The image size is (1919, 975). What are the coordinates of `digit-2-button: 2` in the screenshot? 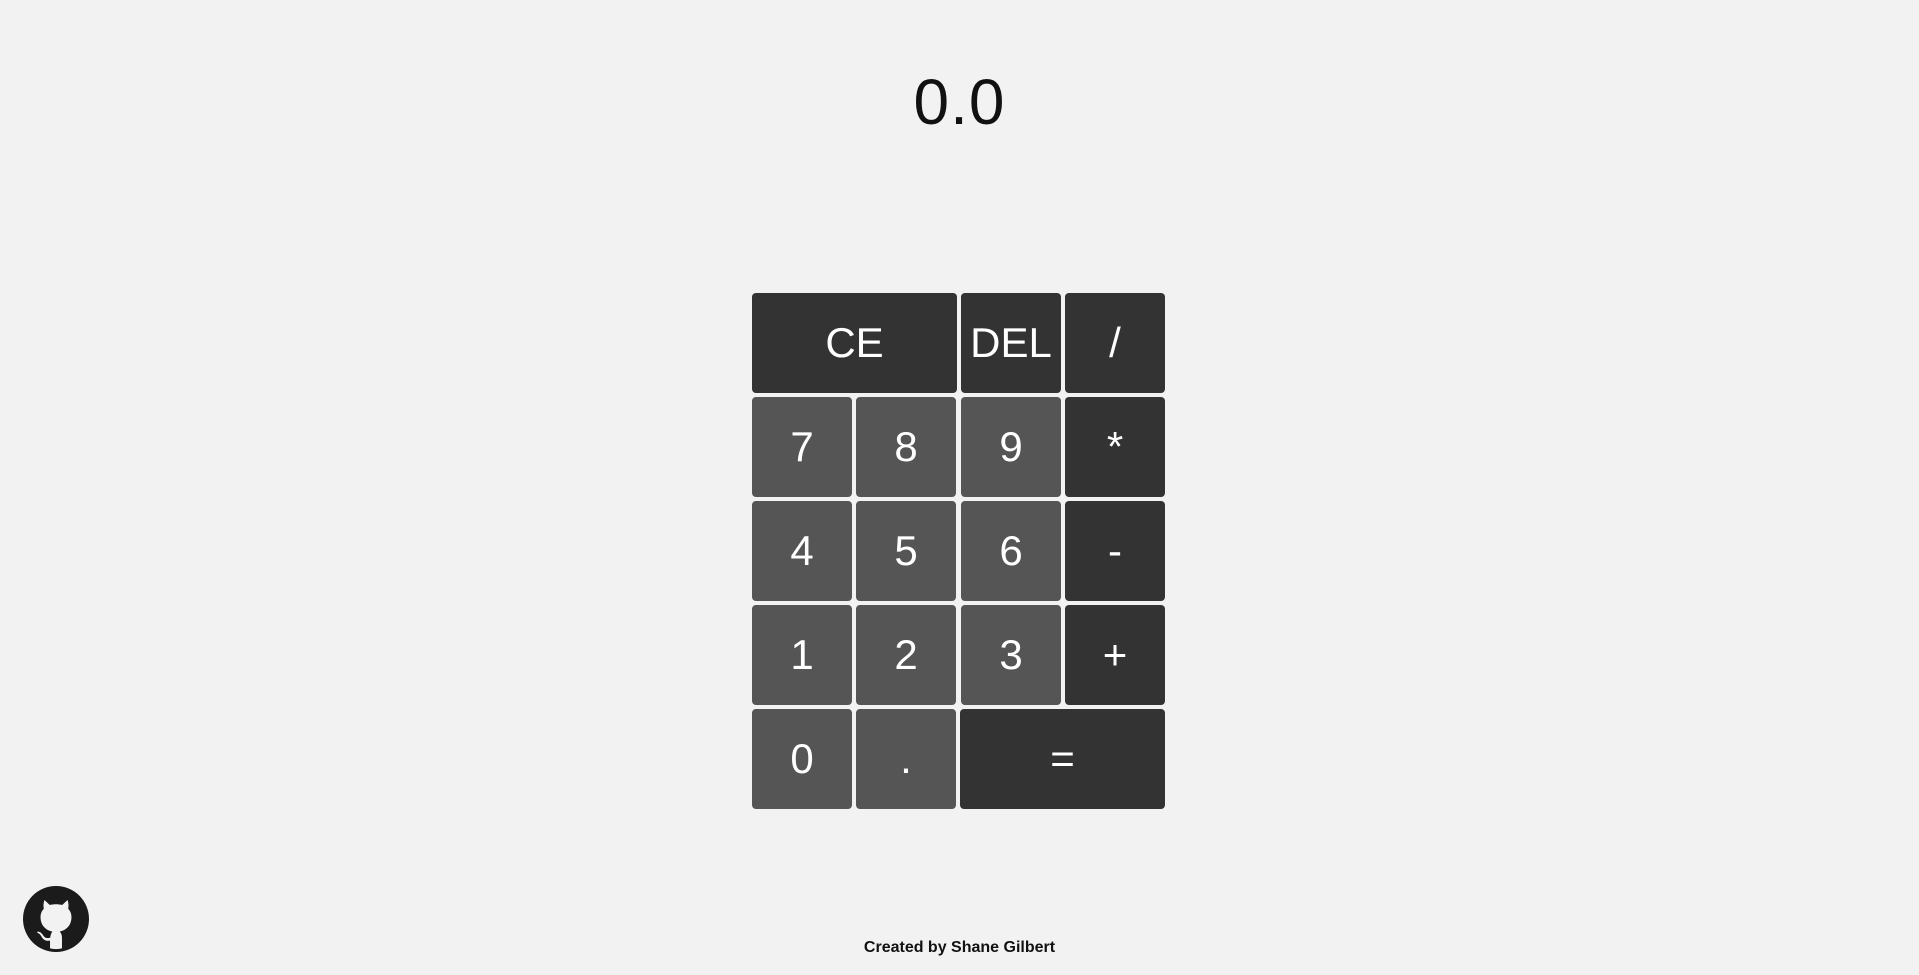 It's located at (906, 655).